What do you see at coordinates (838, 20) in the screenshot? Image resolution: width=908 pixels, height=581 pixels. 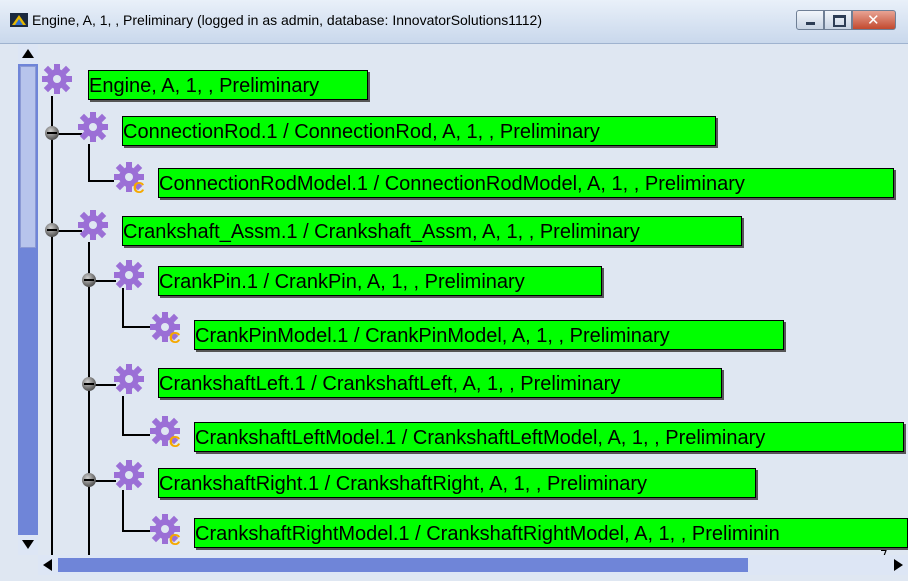 I see `maximize-button` at bounding box center [838, 20].